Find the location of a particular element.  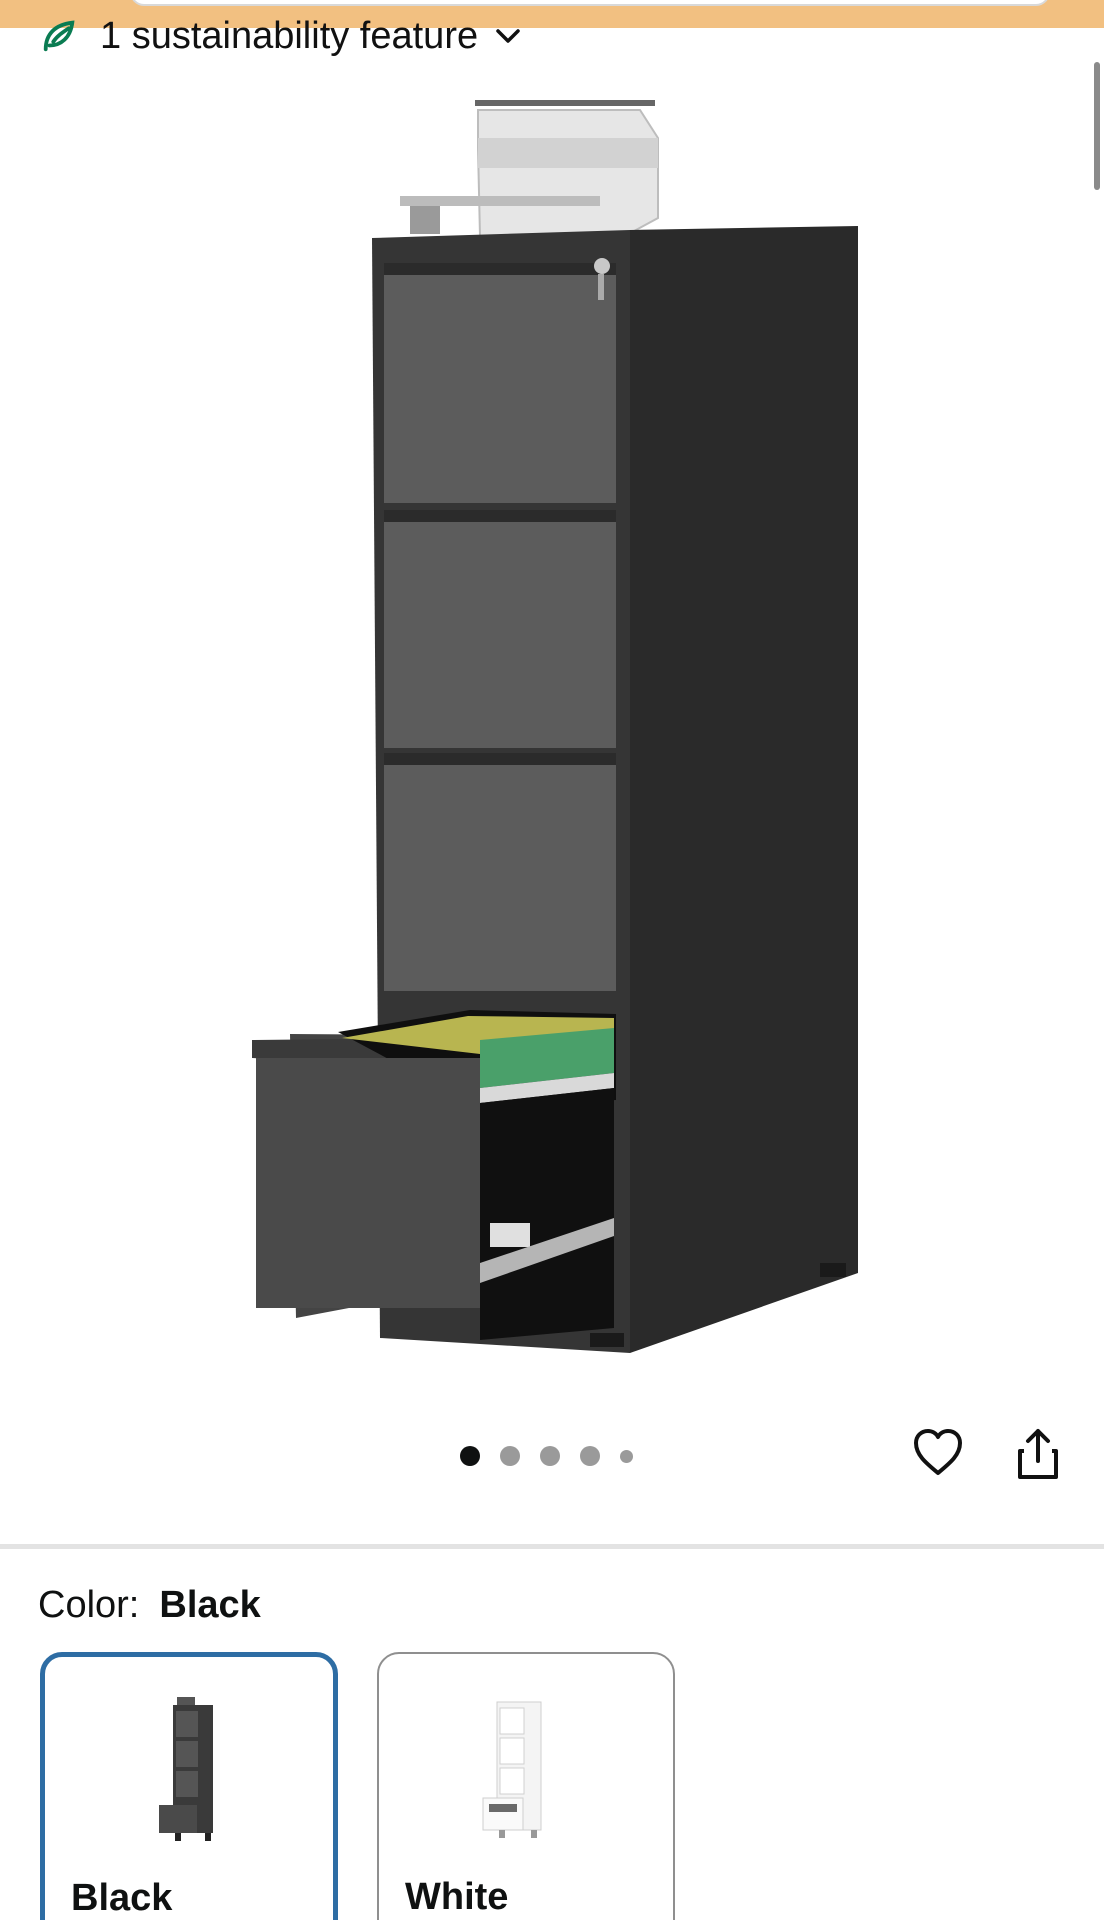

color-option-black: Black is located at coordinates (189, 1786).